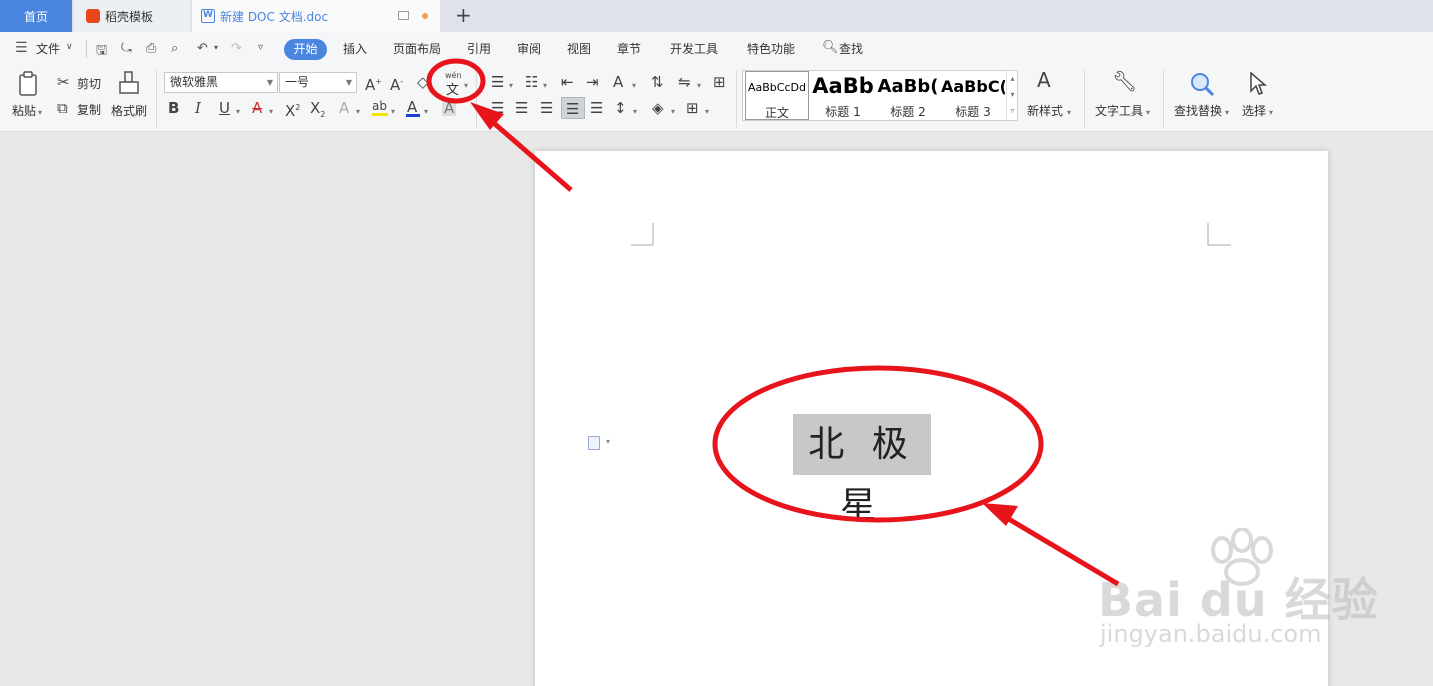  What do you see at coordinates (260, 47) in the screenshot?
I see `customize-quick-access-icon: ▿` at bounding box center [260, 47].